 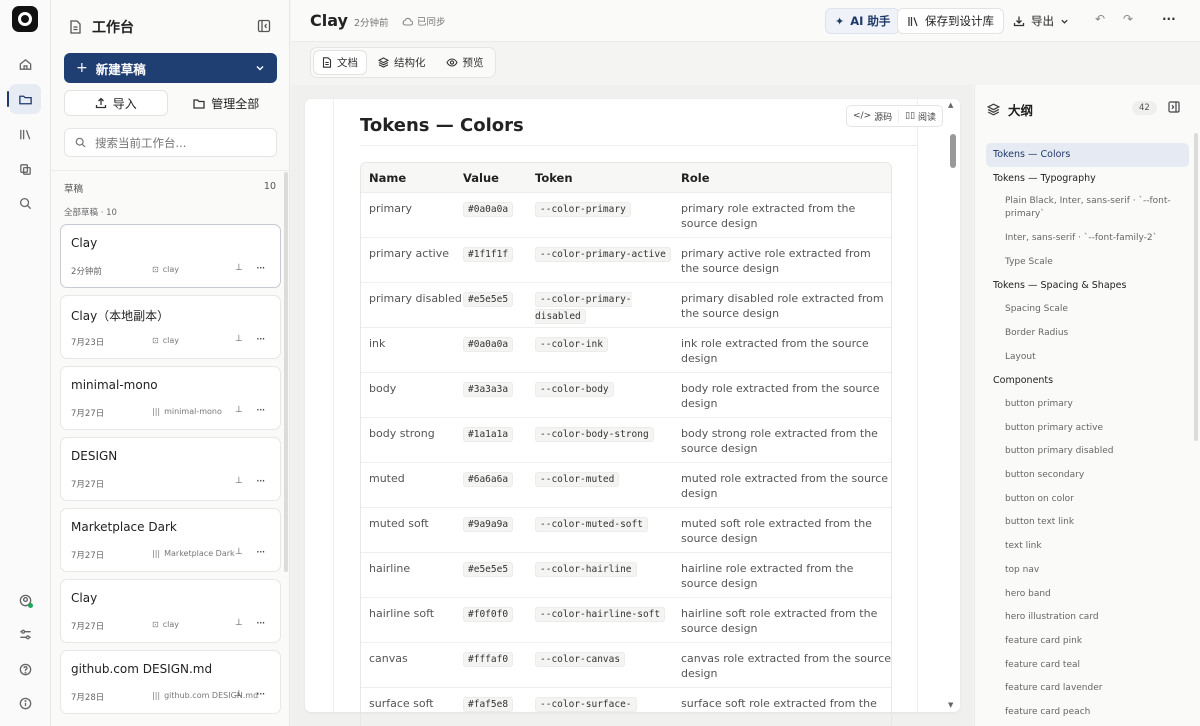 What do you see at coordinates (24, 99) in the screenshot?
I see `folder-icon` at bounding box center [24, 99].